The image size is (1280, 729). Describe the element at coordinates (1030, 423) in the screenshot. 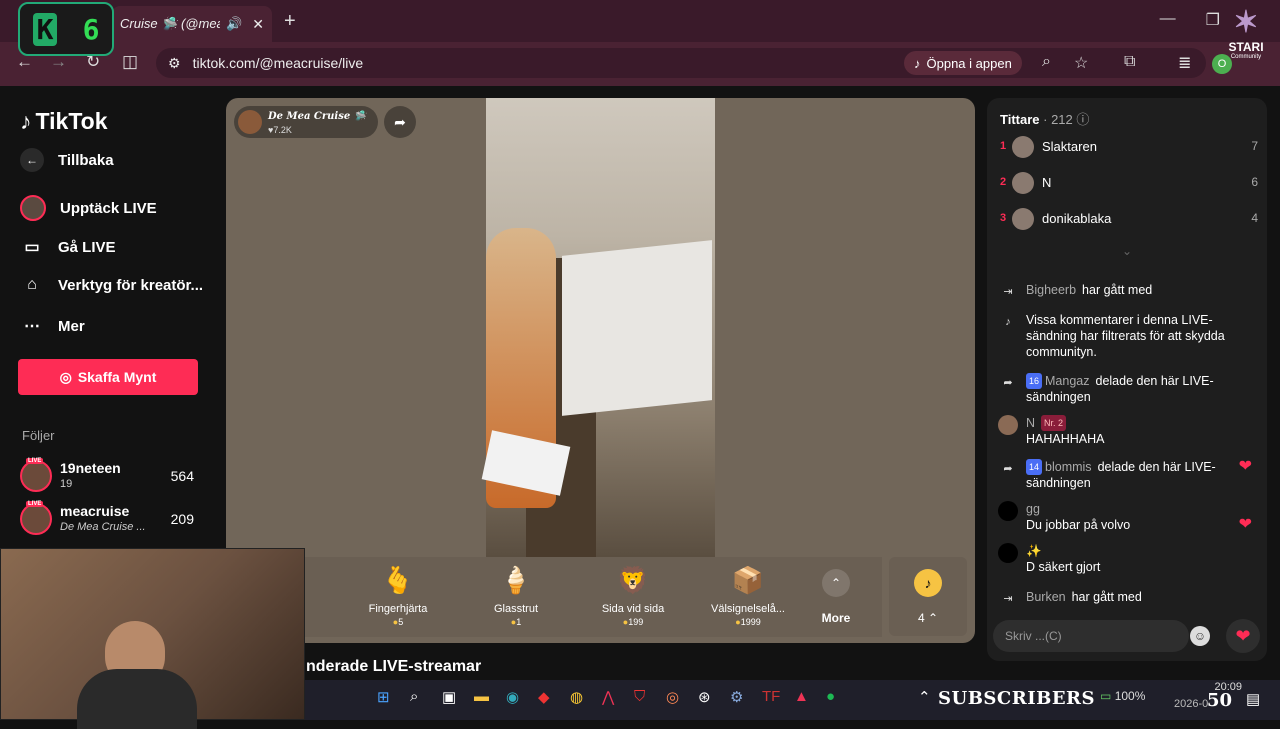

I see `chat-user: N` at that location.